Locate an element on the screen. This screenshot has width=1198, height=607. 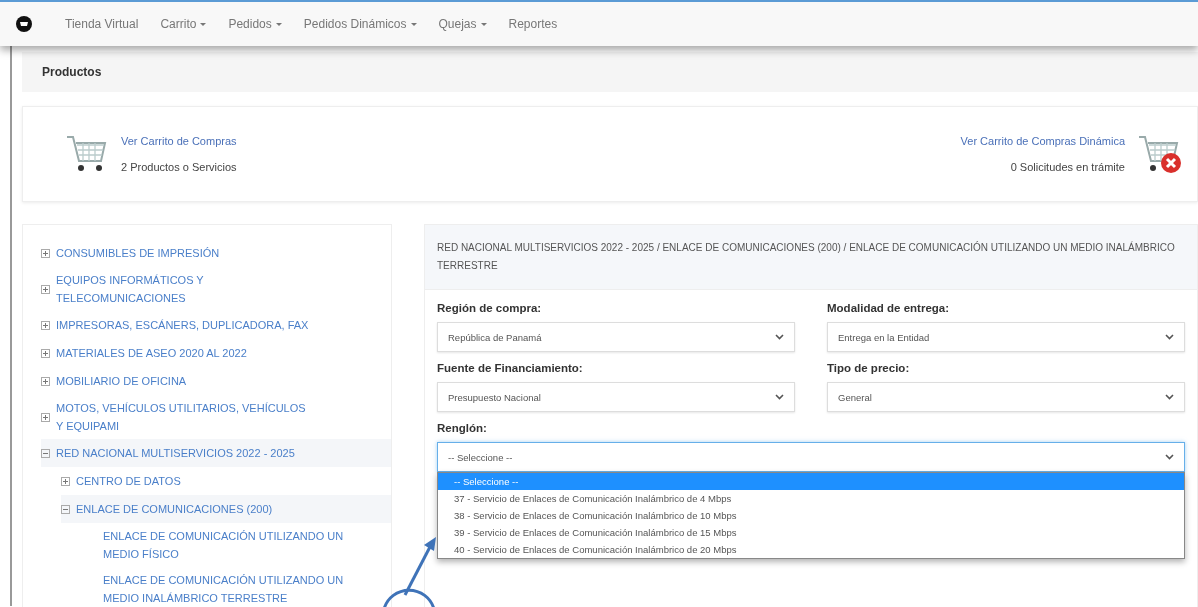
select-field: Presupuesto Nacional is located at coordinates (616, 397).